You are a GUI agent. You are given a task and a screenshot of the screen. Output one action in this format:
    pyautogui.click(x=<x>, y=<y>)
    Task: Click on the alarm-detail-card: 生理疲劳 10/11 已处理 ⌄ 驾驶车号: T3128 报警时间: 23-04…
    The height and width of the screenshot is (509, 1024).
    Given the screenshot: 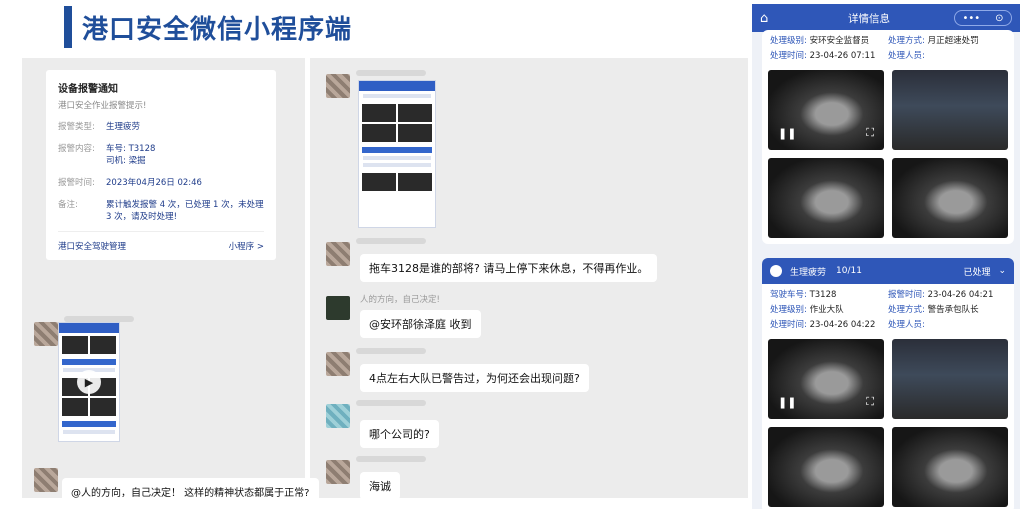 What is the action you would take?
    pyautogui.click(x=888, y=383)
    